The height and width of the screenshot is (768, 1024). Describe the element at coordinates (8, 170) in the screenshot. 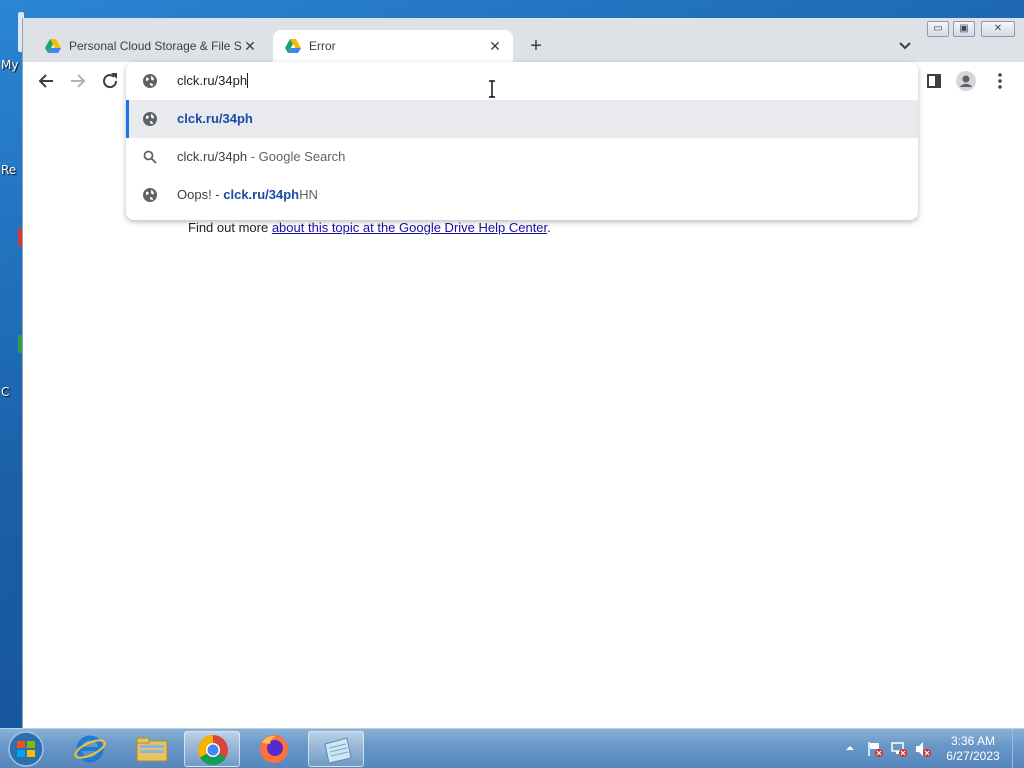

I see `desktop-icon-label: Re` at that location.